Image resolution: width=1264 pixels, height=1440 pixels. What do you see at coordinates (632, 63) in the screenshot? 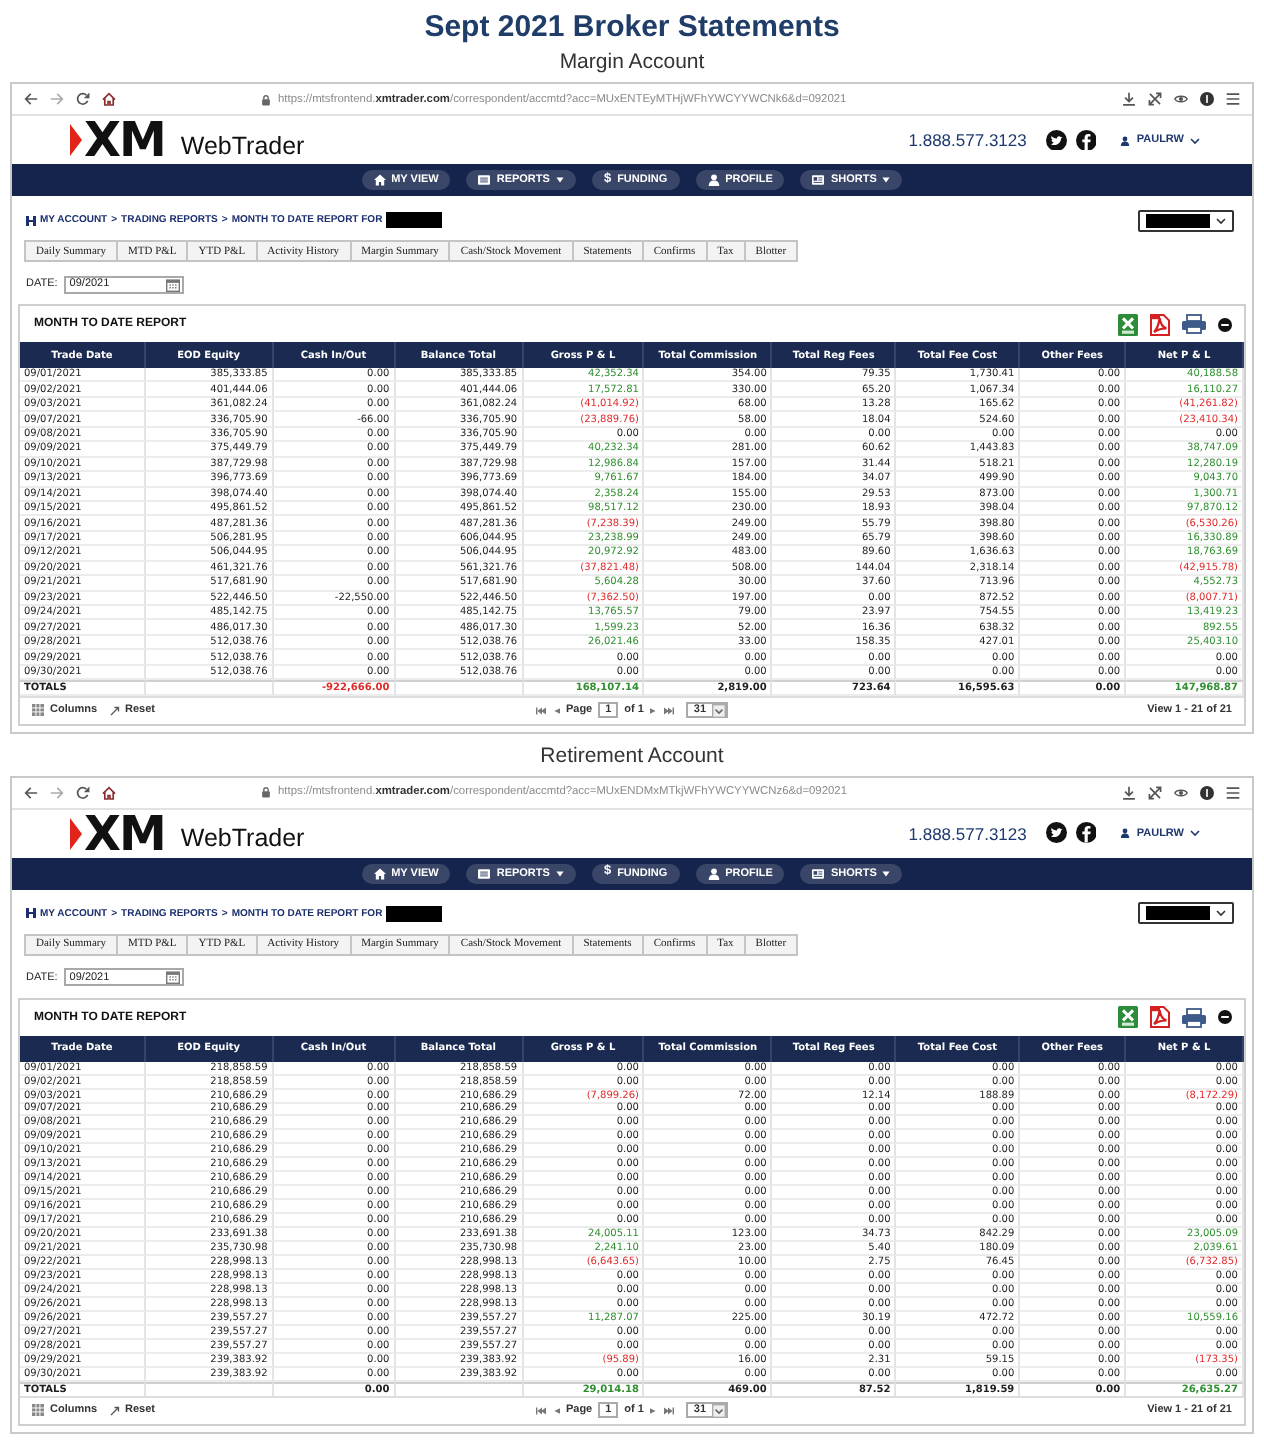
I see `account-caption: Margin Account` at bounding box center [632, 63].